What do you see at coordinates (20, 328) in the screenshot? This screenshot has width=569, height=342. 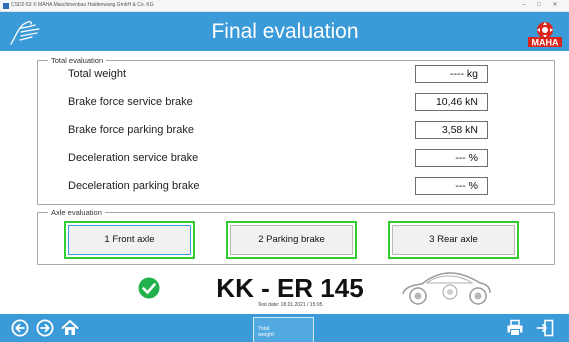 I see `back-arrow-icon` at bounding box center [20, 328].